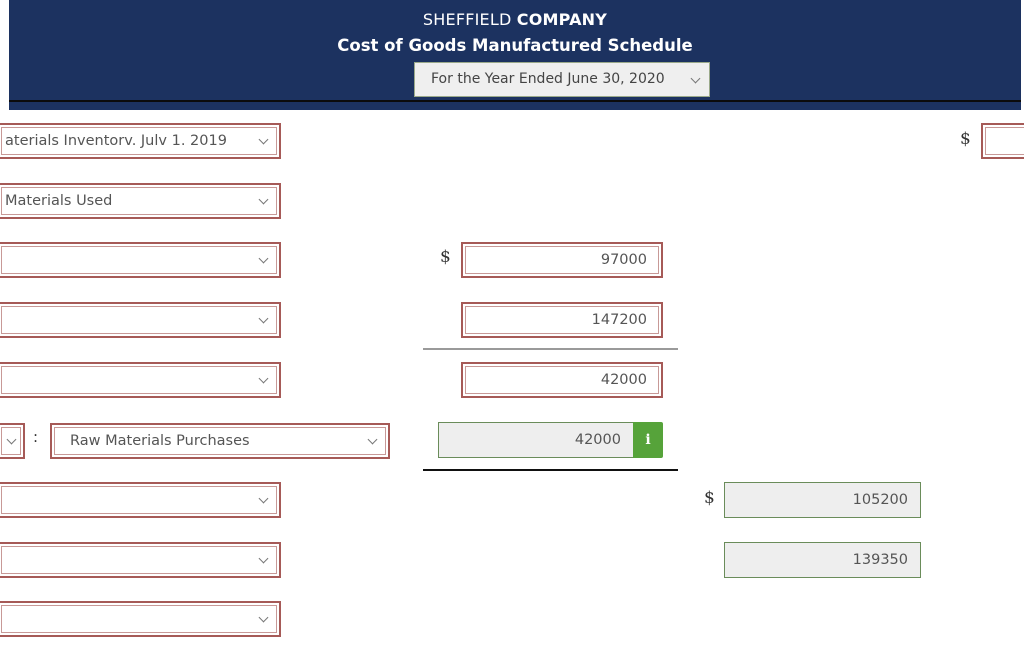 The width and height of the screenshot is (1024, 655). Describe the element at coordinates (140, 380) in the screenshot. I see `account-select-row5` at that location.